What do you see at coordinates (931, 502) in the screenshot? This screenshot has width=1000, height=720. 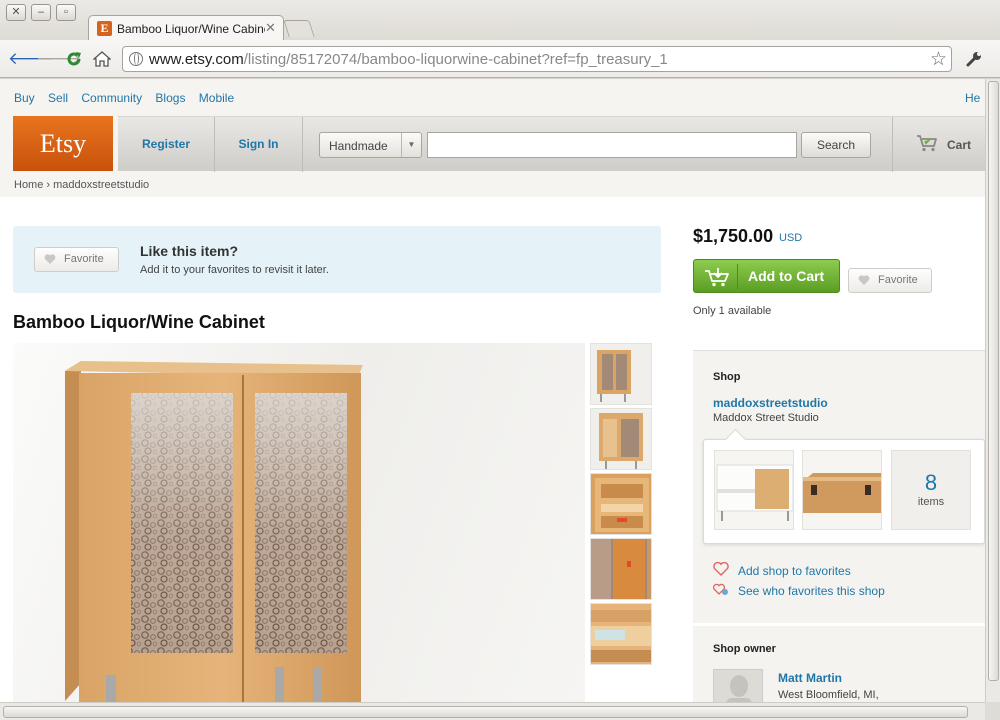 I see `shop-items-label: items` at bounding box center [931, 502].